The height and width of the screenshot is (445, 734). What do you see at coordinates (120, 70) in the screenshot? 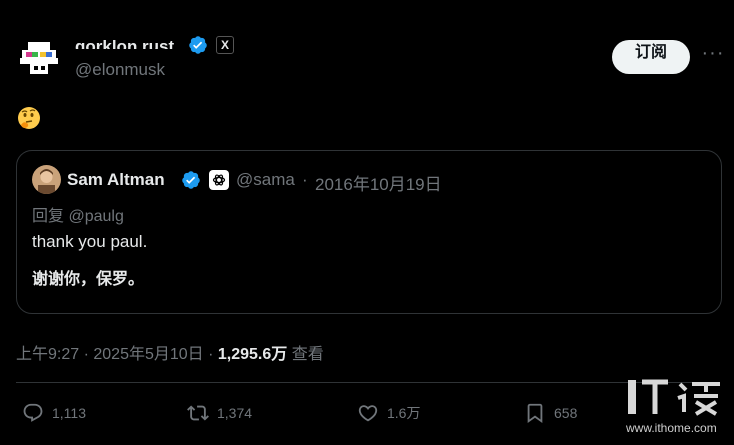
I see `author-handle: @elonmusk` at bounding box center [120, 70].